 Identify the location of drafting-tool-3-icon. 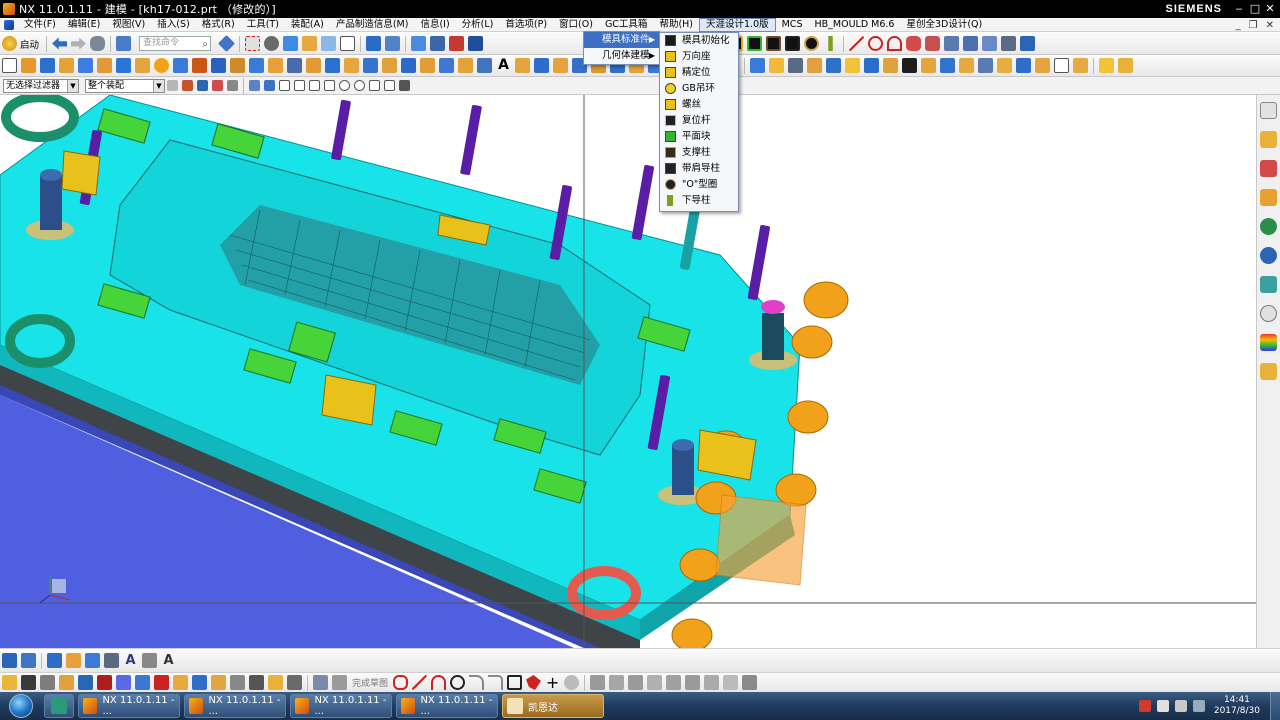
(54, 660).